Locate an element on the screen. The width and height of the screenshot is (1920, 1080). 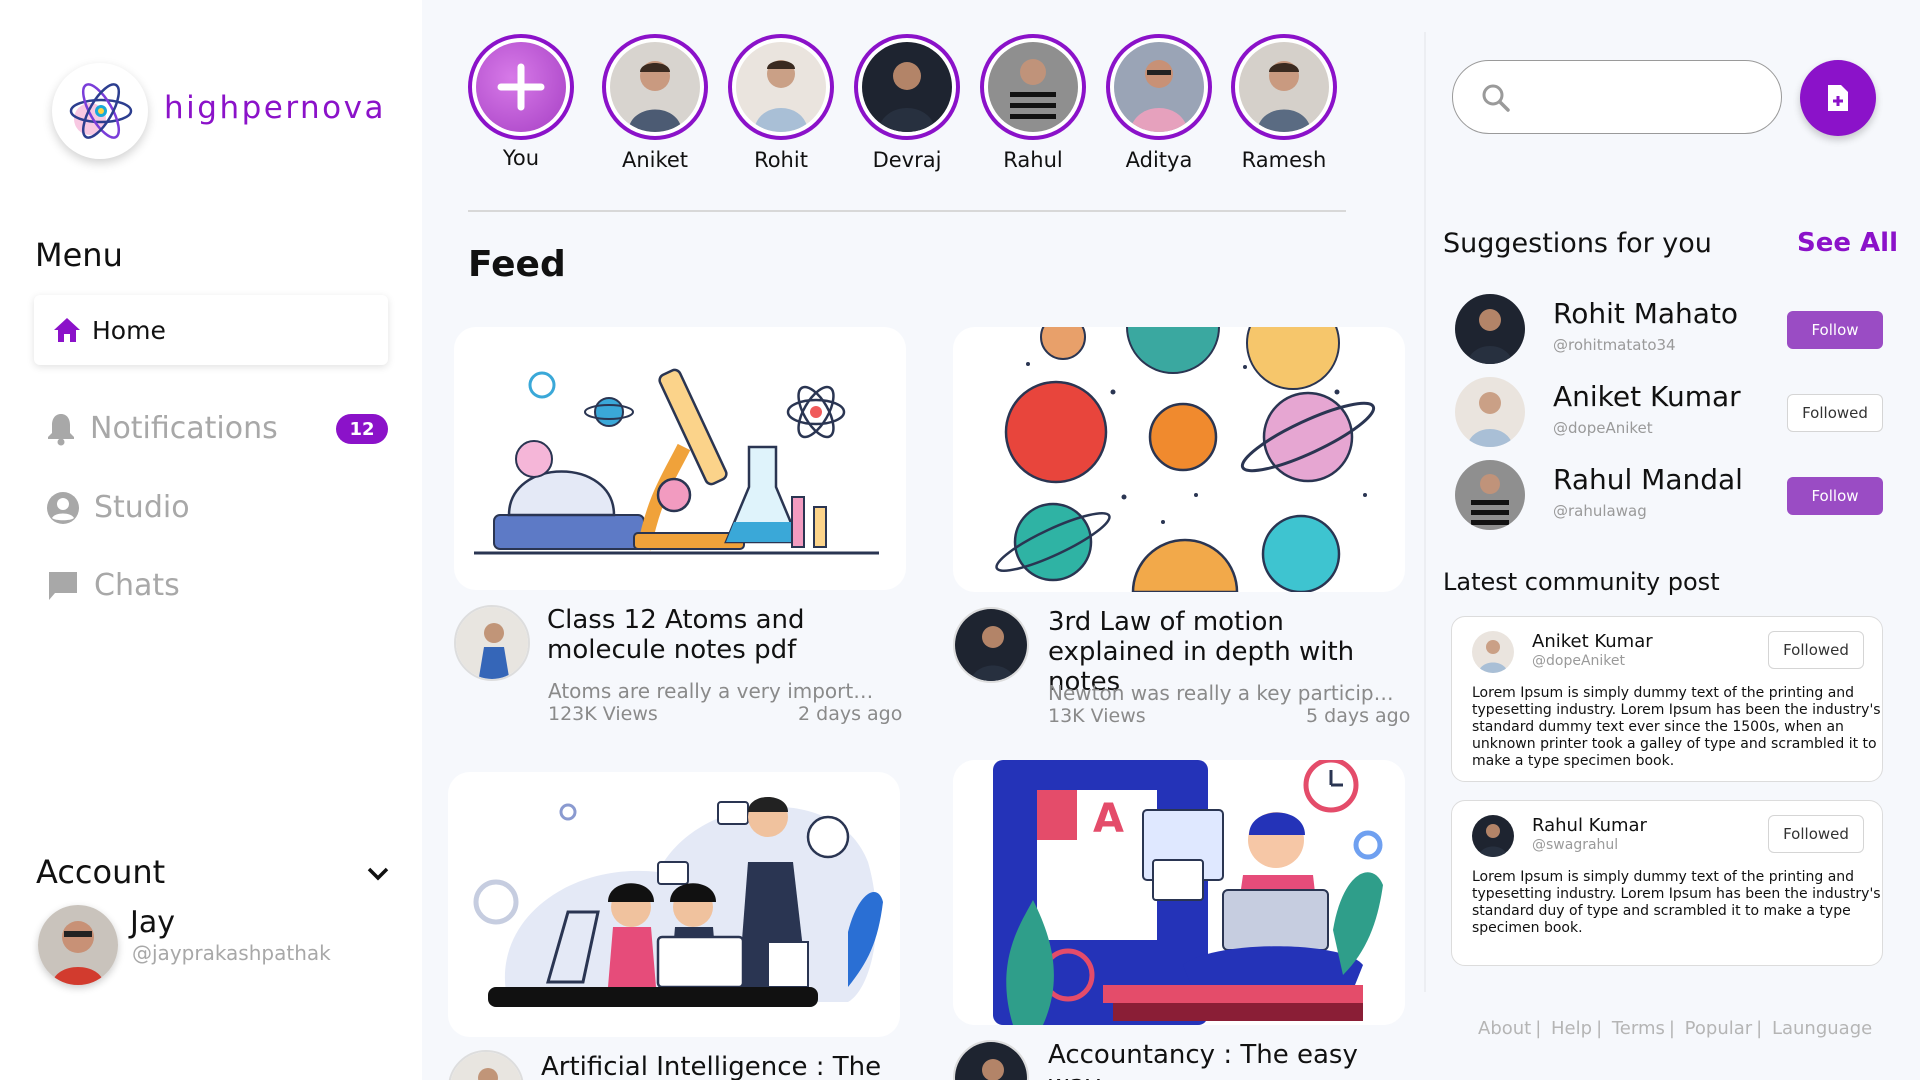
story-ramesh: Ramesh is located at coordinates (1284, 103).